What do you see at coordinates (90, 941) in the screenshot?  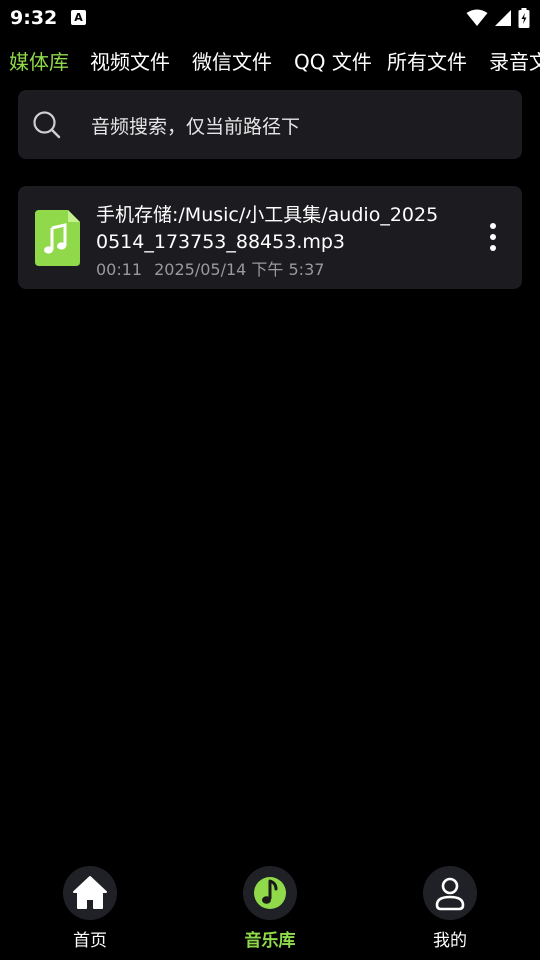 I see `nav-home-label: 首页` at bounding box center [90, 941].